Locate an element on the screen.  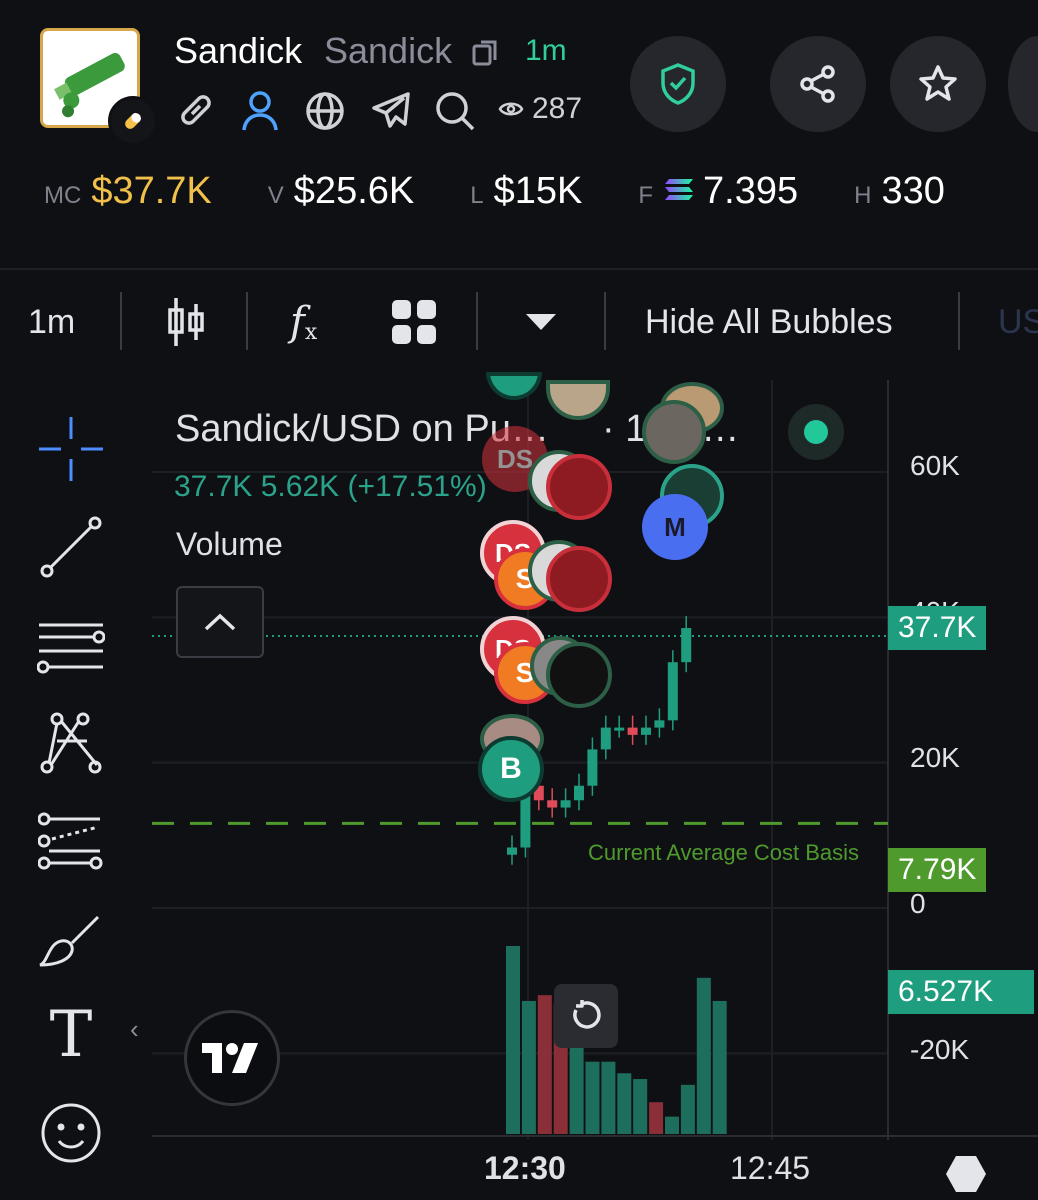
brush-icon is located at coordinates (69, 941).